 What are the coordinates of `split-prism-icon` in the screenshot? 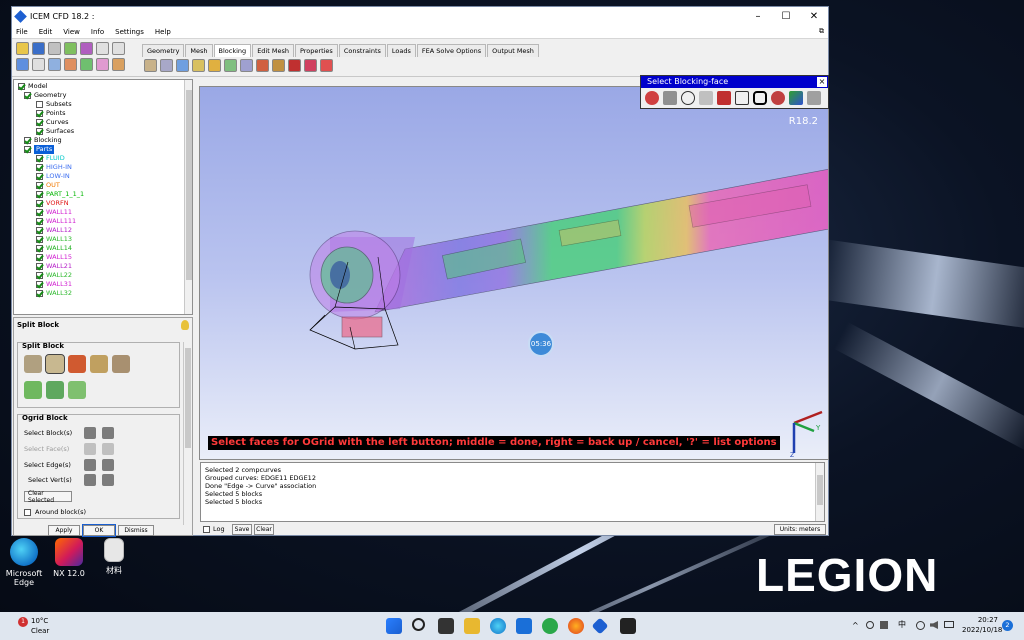 It's located at (55, 390).